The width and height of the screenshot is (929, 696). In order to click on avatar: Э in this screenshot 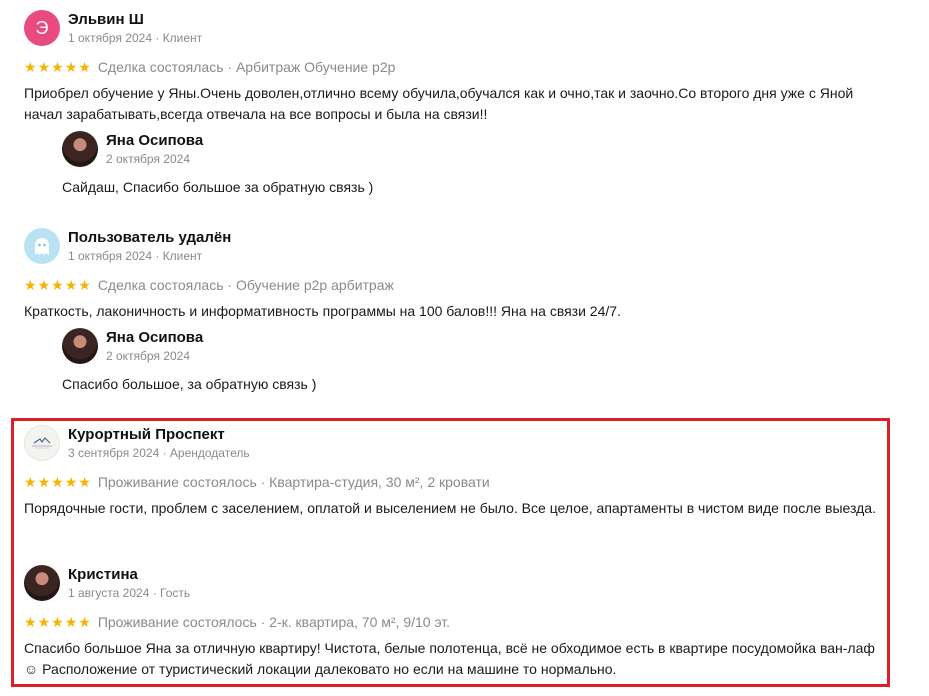, I will do `click(42, 28)`.